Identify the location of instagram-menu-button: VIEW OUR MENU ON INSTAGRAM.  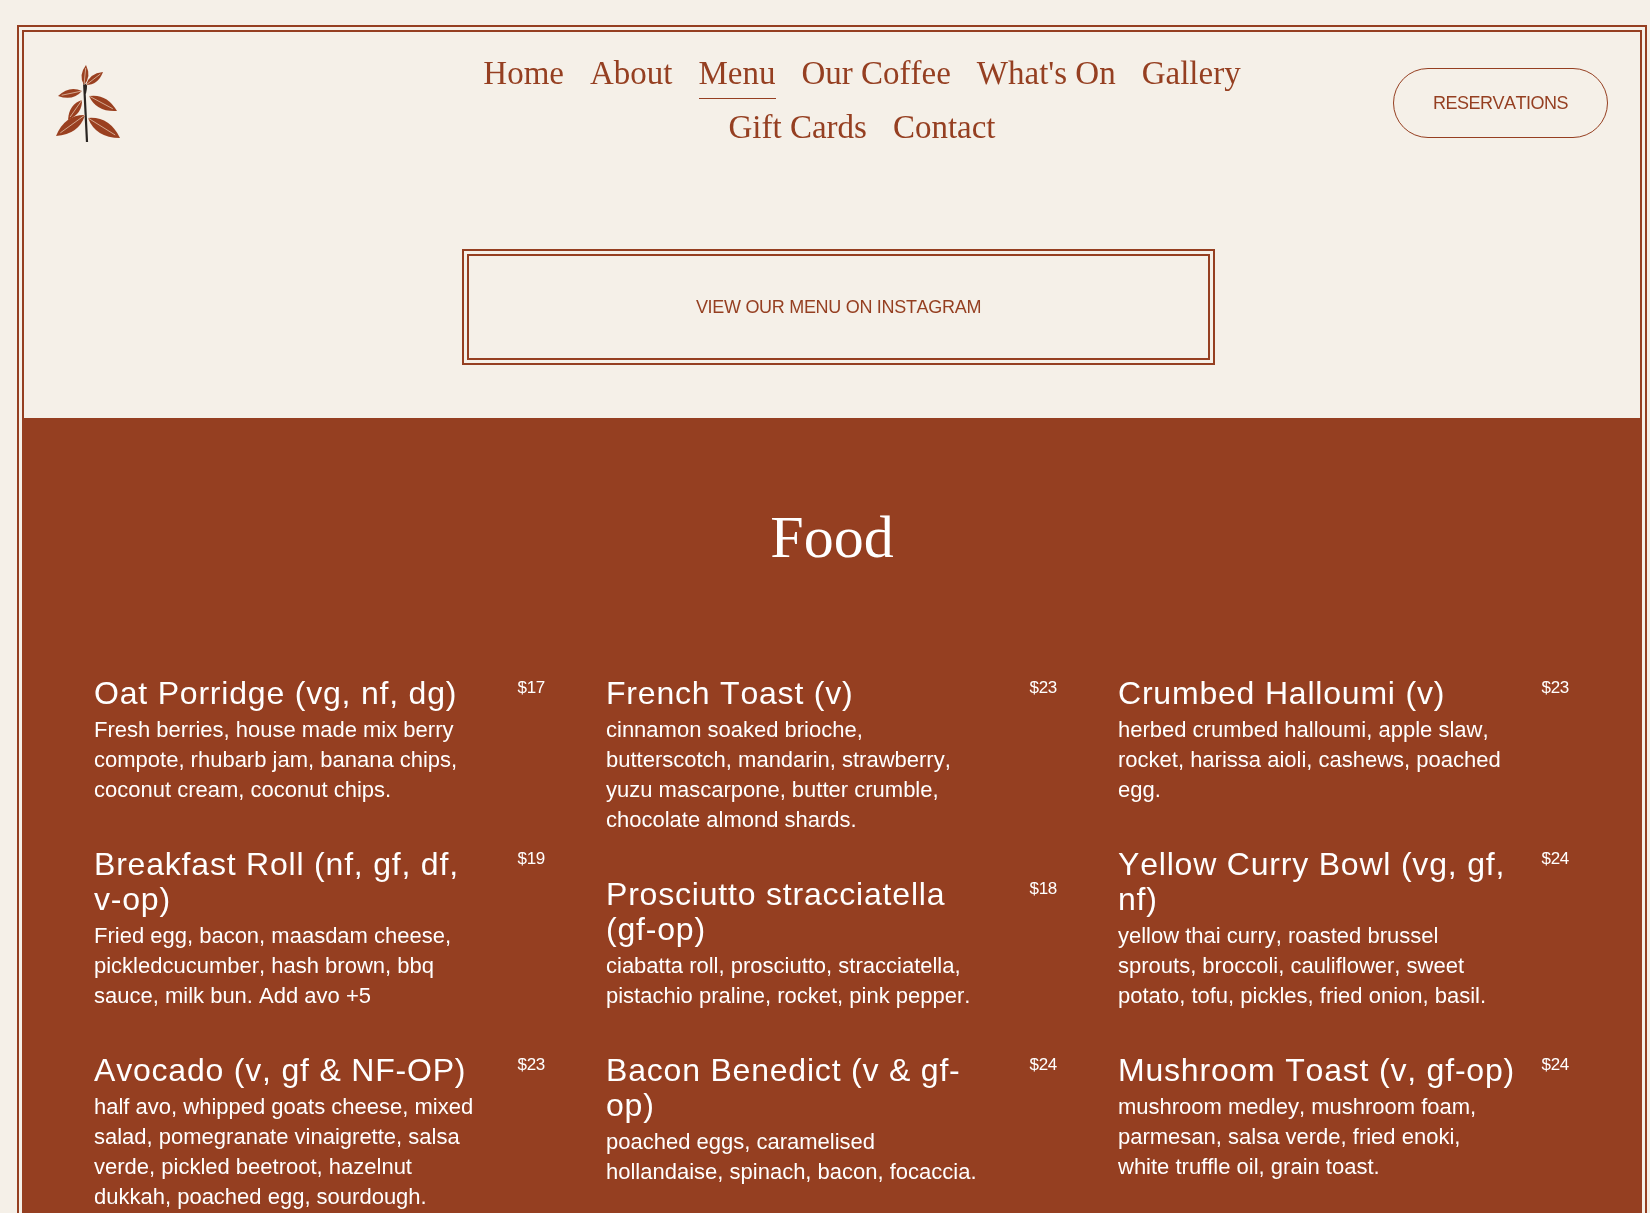
(838, 307).